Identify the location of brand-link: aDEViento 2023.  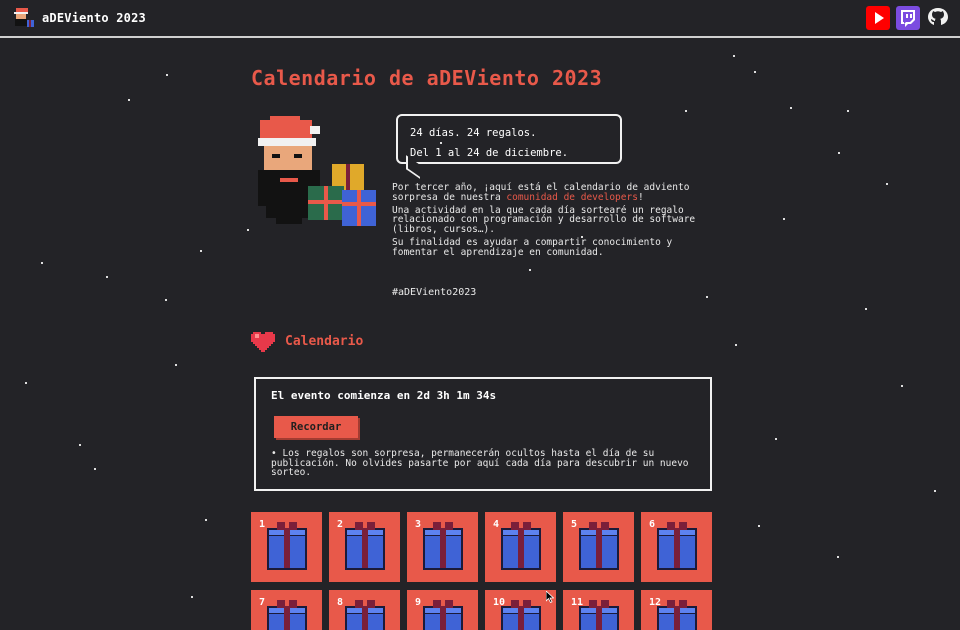
(79, 18).